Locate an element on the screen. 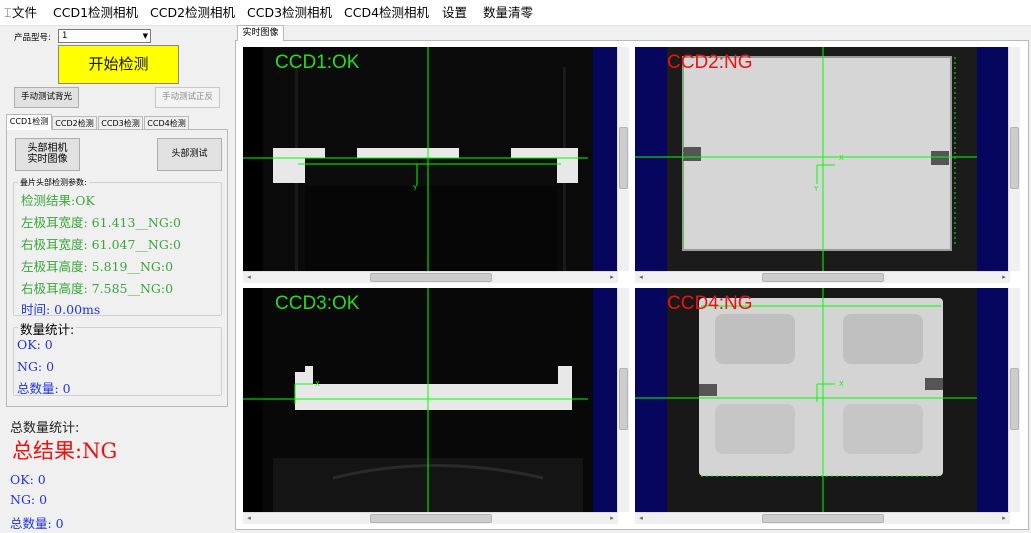 This screenshot has width=1031, height=533. total-count-text: 总数量: 0 is located at coordinates (44, 388).